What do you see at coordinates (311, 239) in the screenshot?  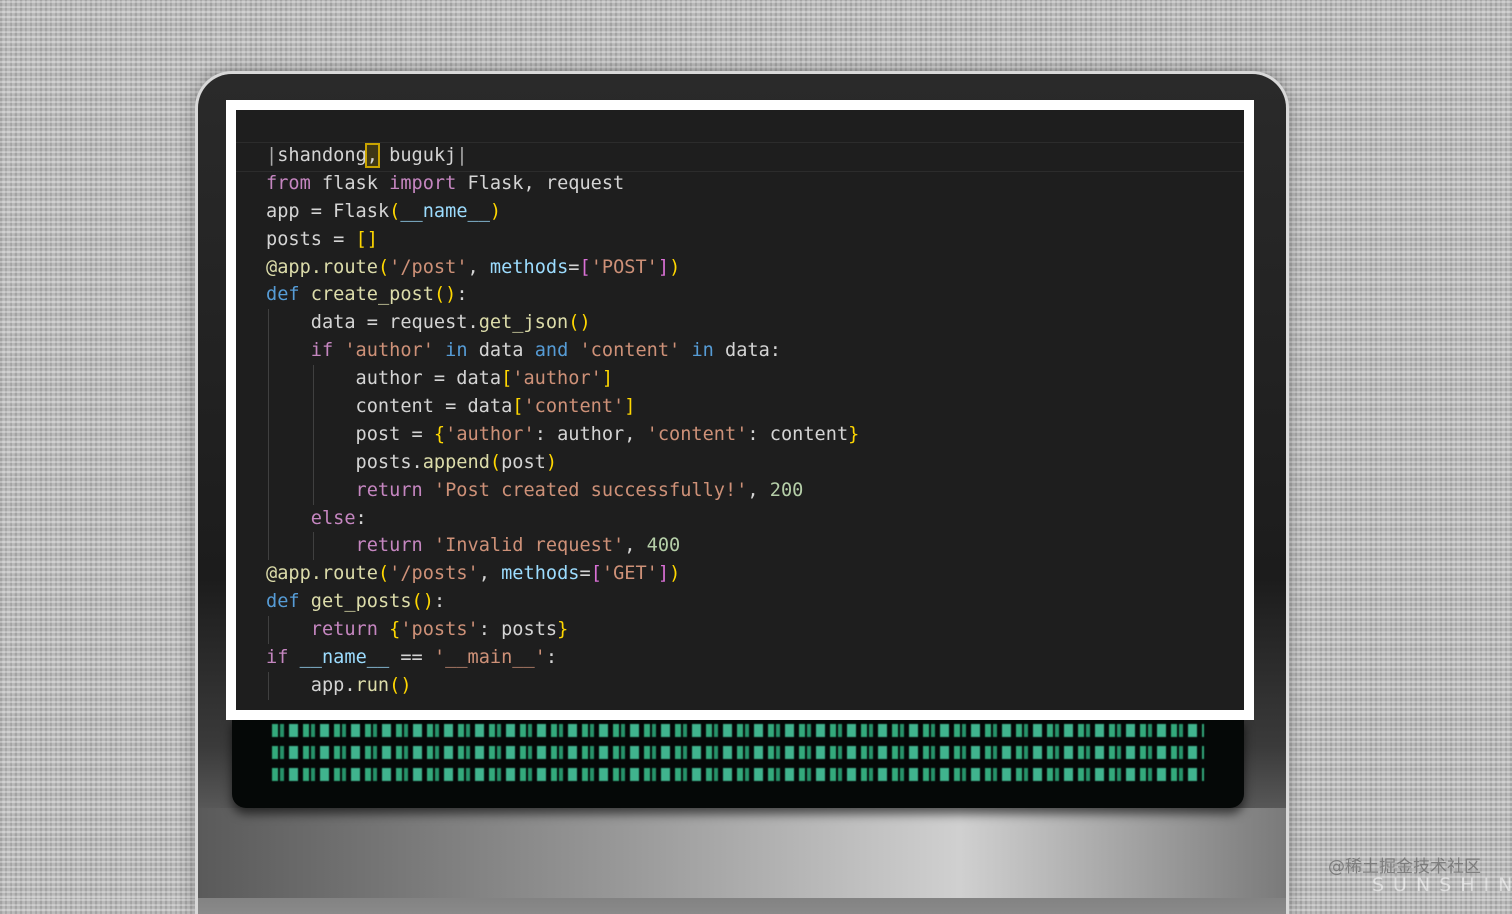 I see `code-token: posts =` at bounding box center [311, 239].